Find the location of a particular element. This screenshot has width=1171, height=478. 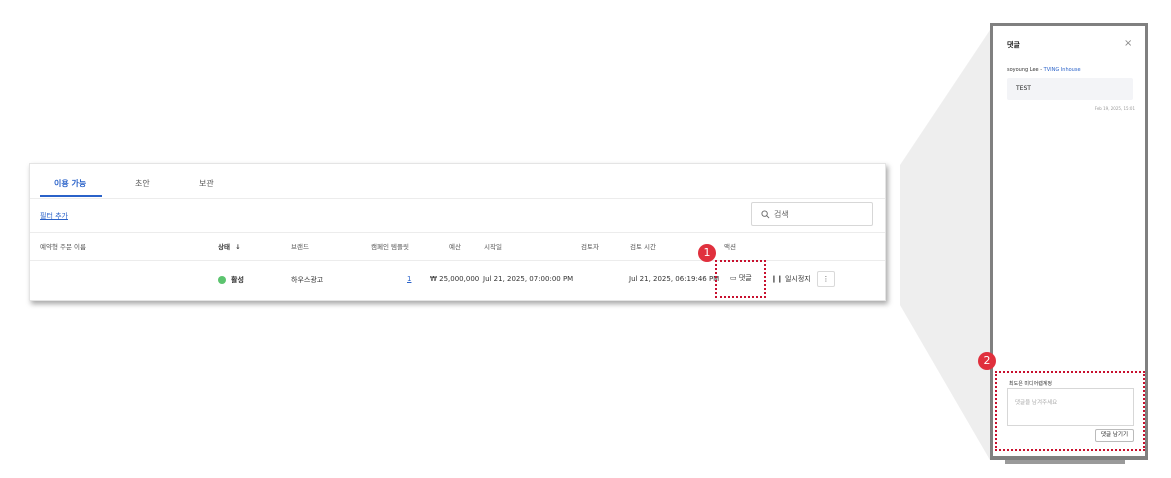

col-header-reviewer: 검토자 is located at coordinates (590, 247).